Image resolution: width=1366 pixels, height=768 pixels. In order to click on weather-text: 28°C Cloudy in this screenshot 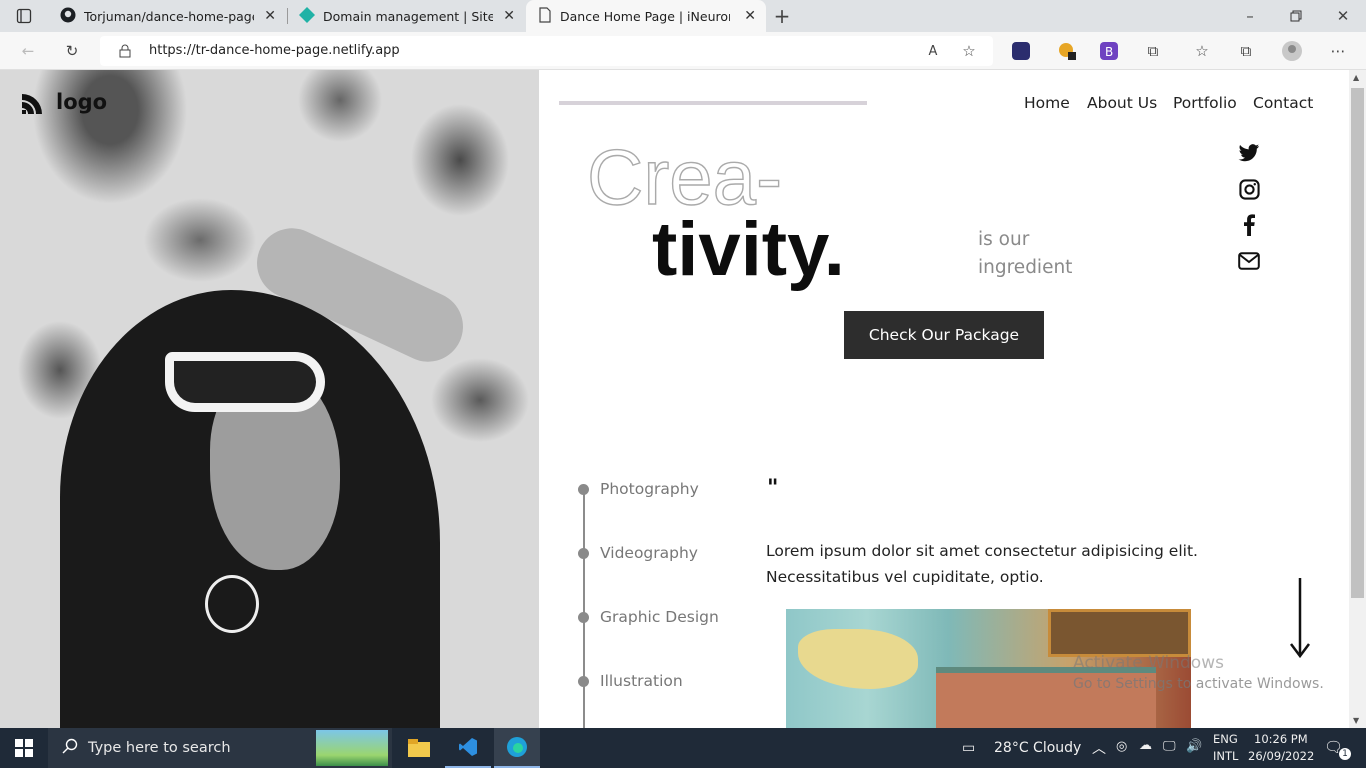, I will do `click(1037, 748)`.